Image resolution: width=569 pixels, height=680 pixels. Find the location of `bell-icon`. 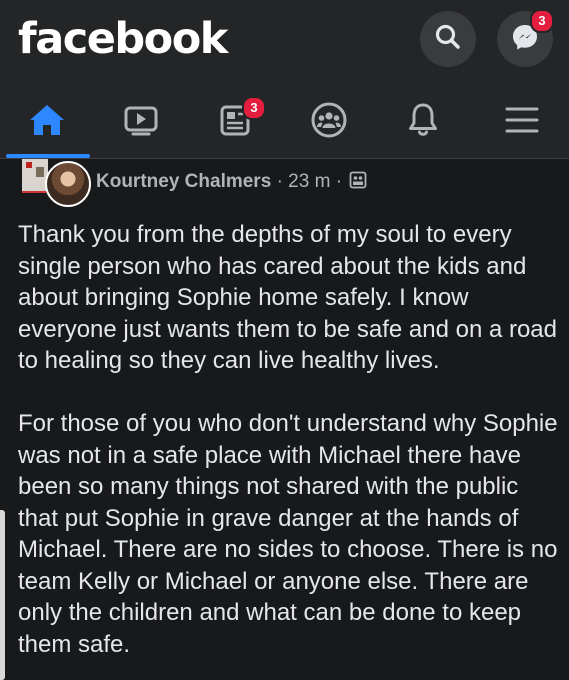

bell-icon is located at coordinates (423, 122).